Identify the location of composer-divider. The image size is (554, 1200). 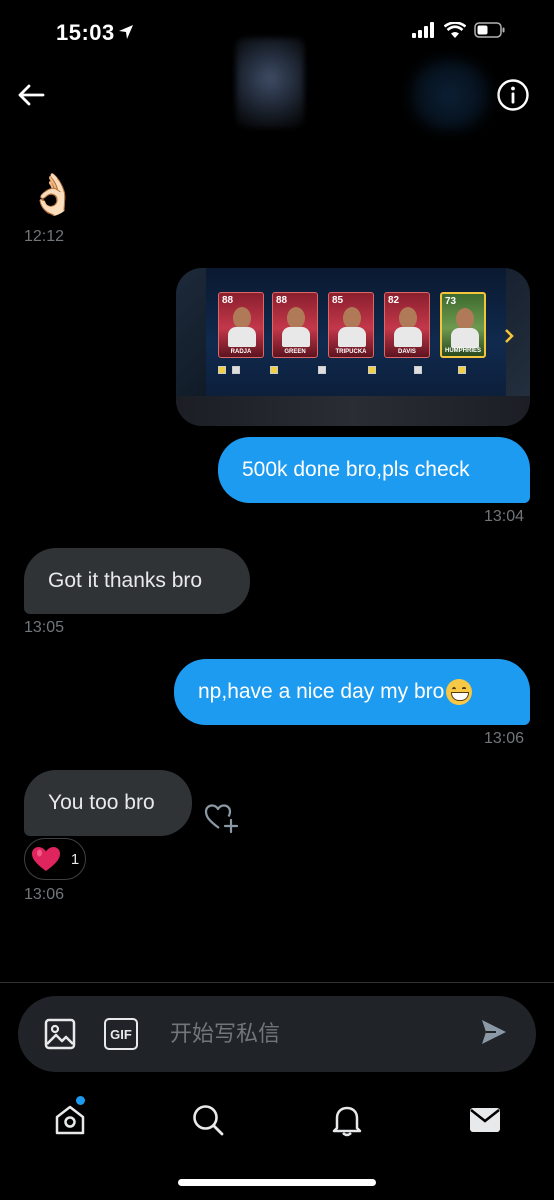
(277, 982).